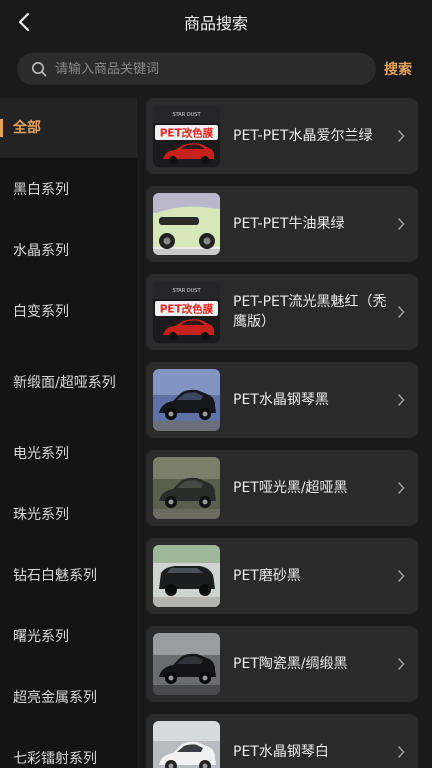 This screenshot has width=432, height=768. Describe the element at coordinates (41, 311) in the screenshot. I see `sidebar-item-label: 白变系列` at that location.